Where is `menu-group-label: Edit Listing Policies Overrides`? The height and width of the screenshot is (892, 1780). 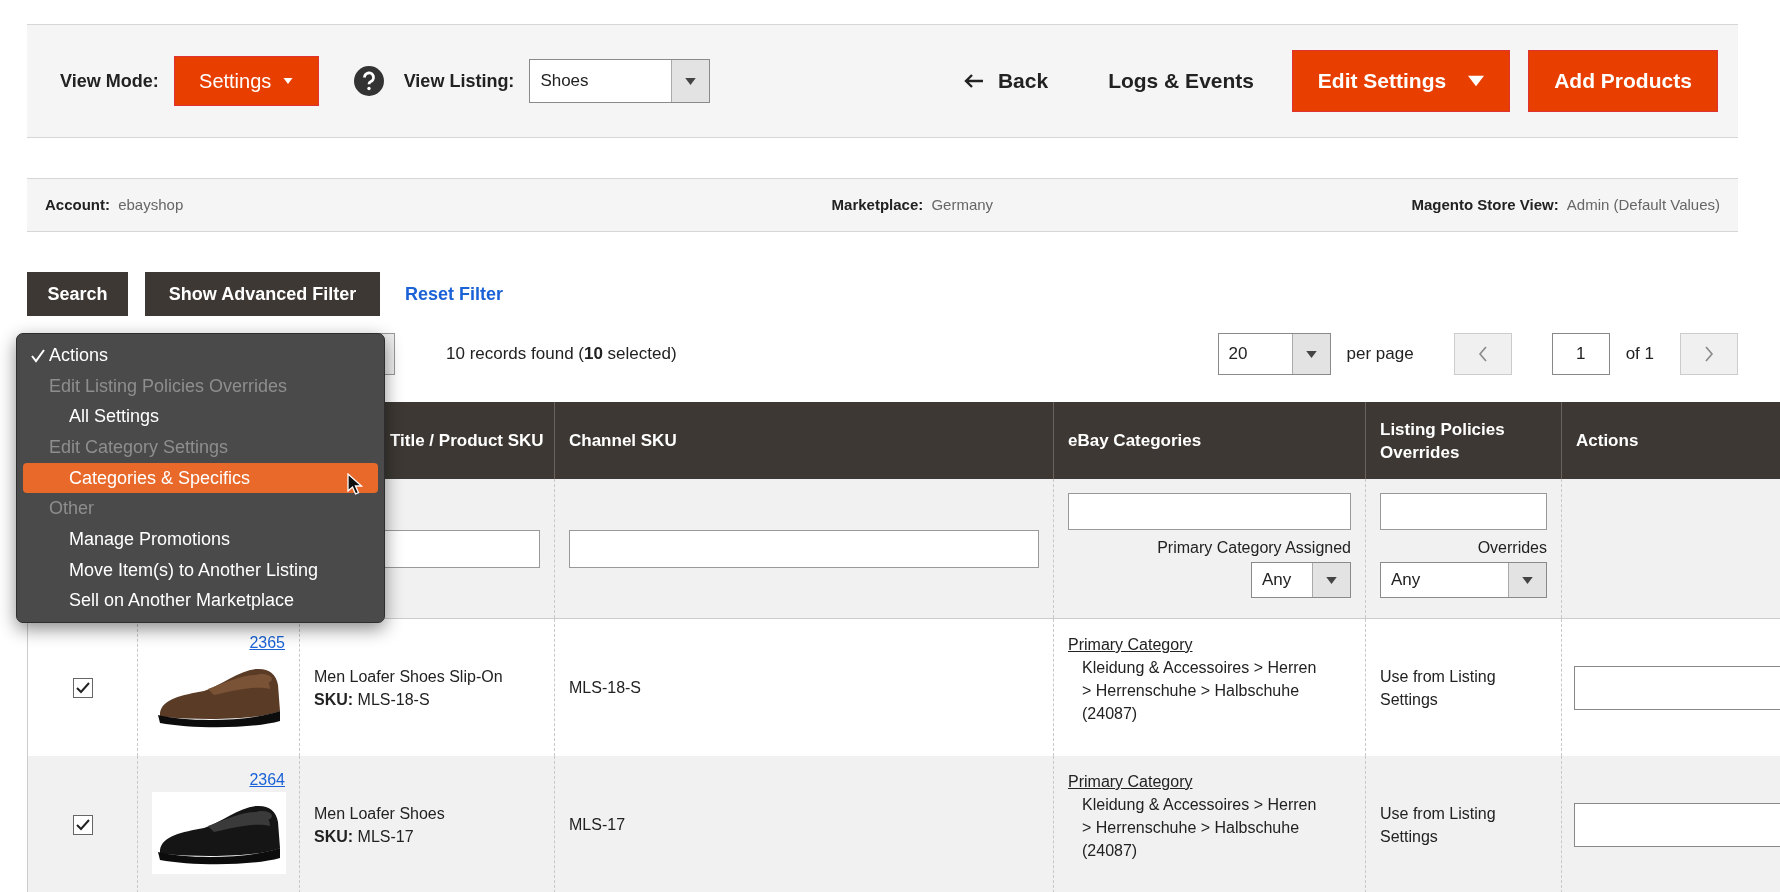 menu-group-label: Edit Listing Policies Overrides is located at coordinates (168, 386).